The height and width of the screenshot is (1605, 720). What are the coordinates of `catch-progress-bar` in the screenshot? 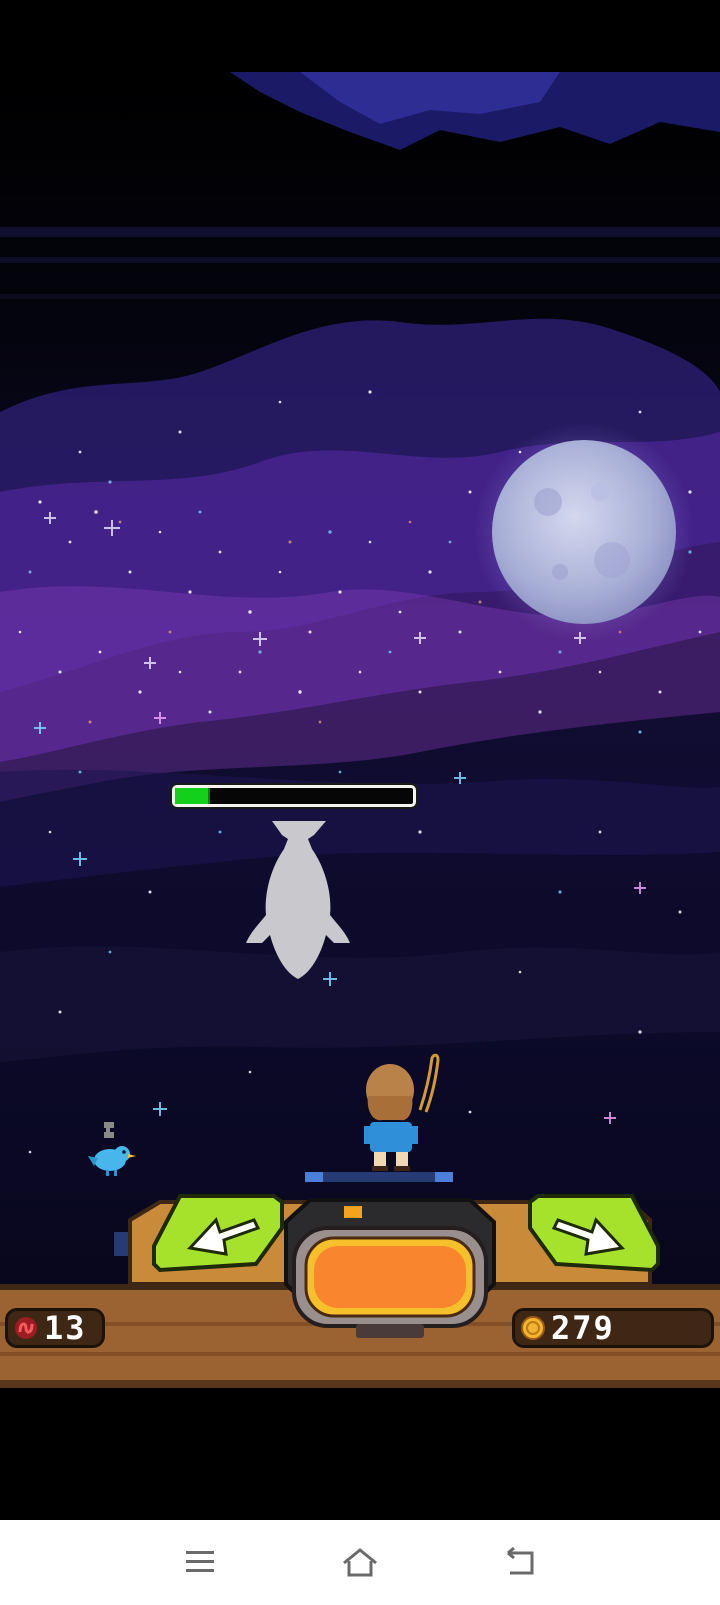 It's located at (294, 796).